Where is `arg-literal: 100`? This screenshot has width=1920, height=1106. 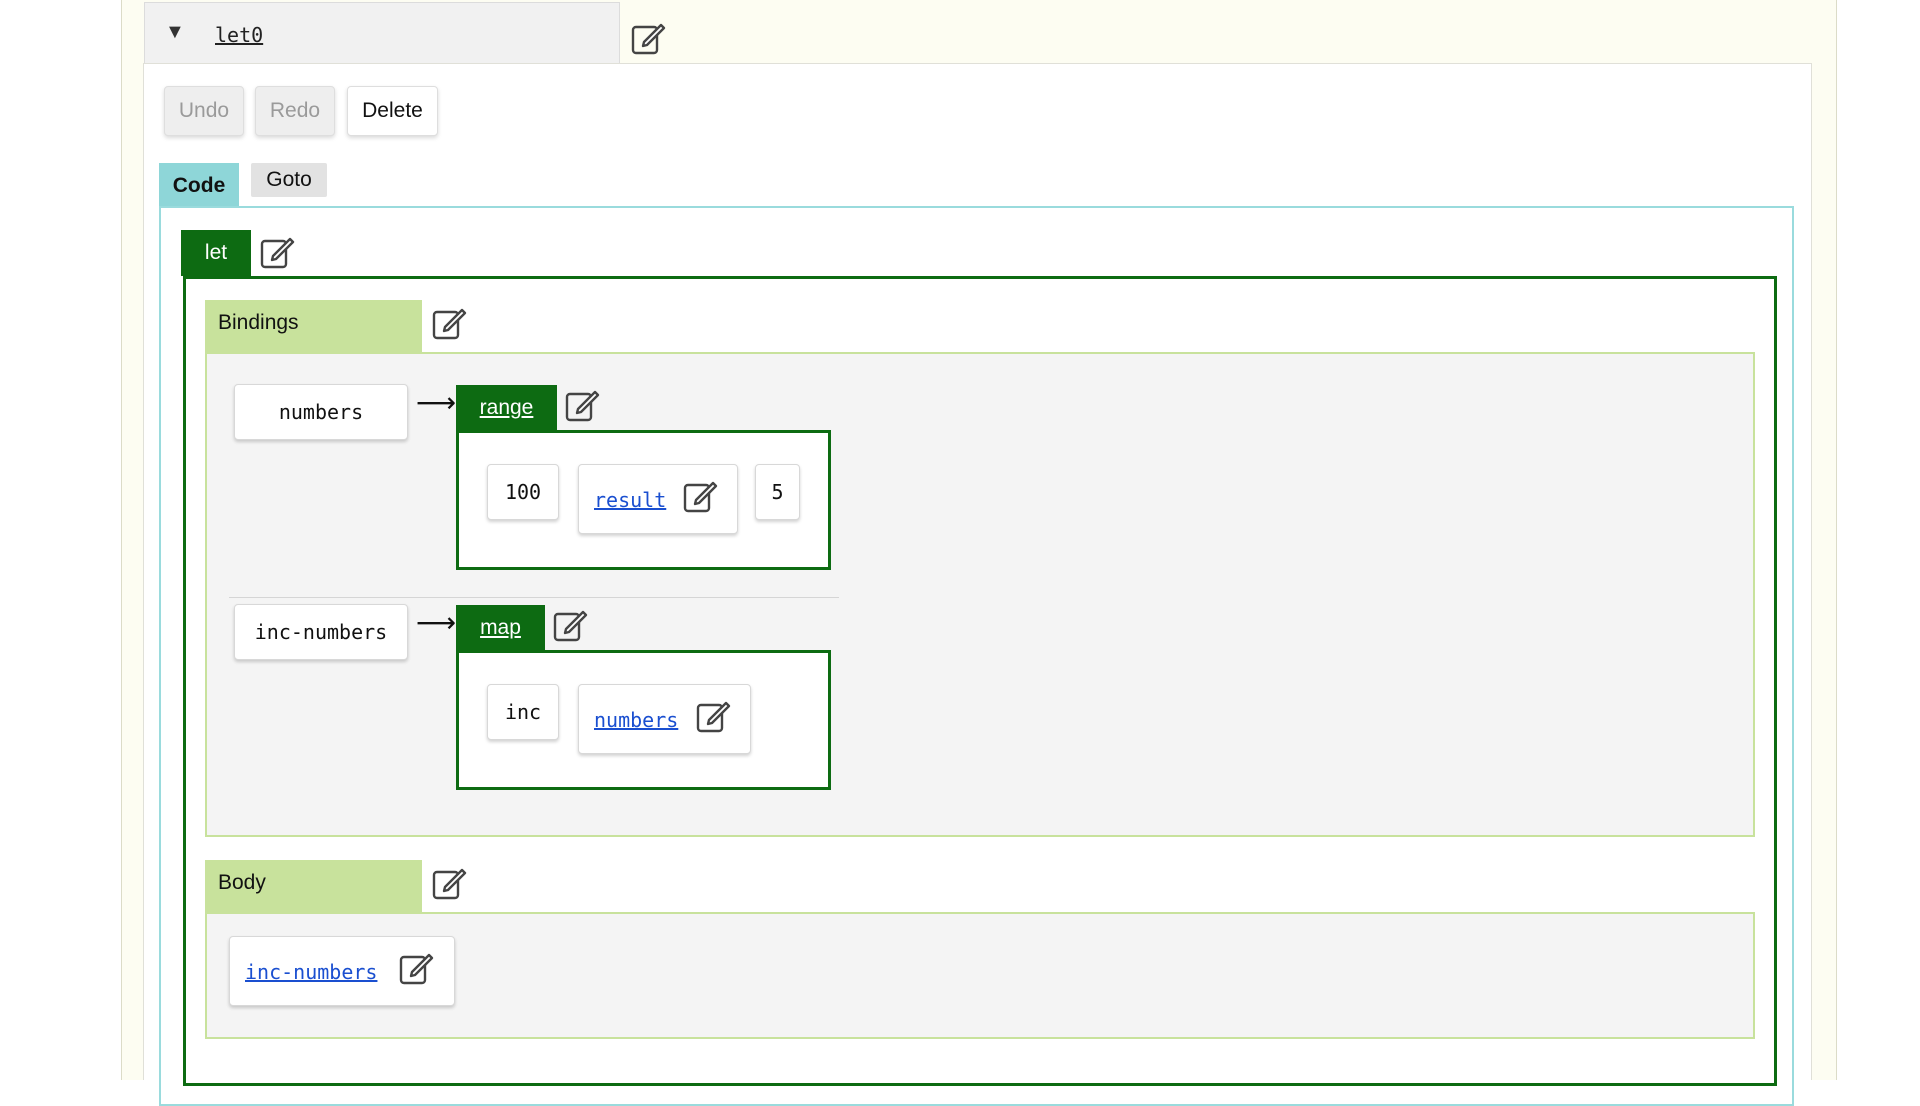
arg-literal: 100 is located at coordinates (523, 492).